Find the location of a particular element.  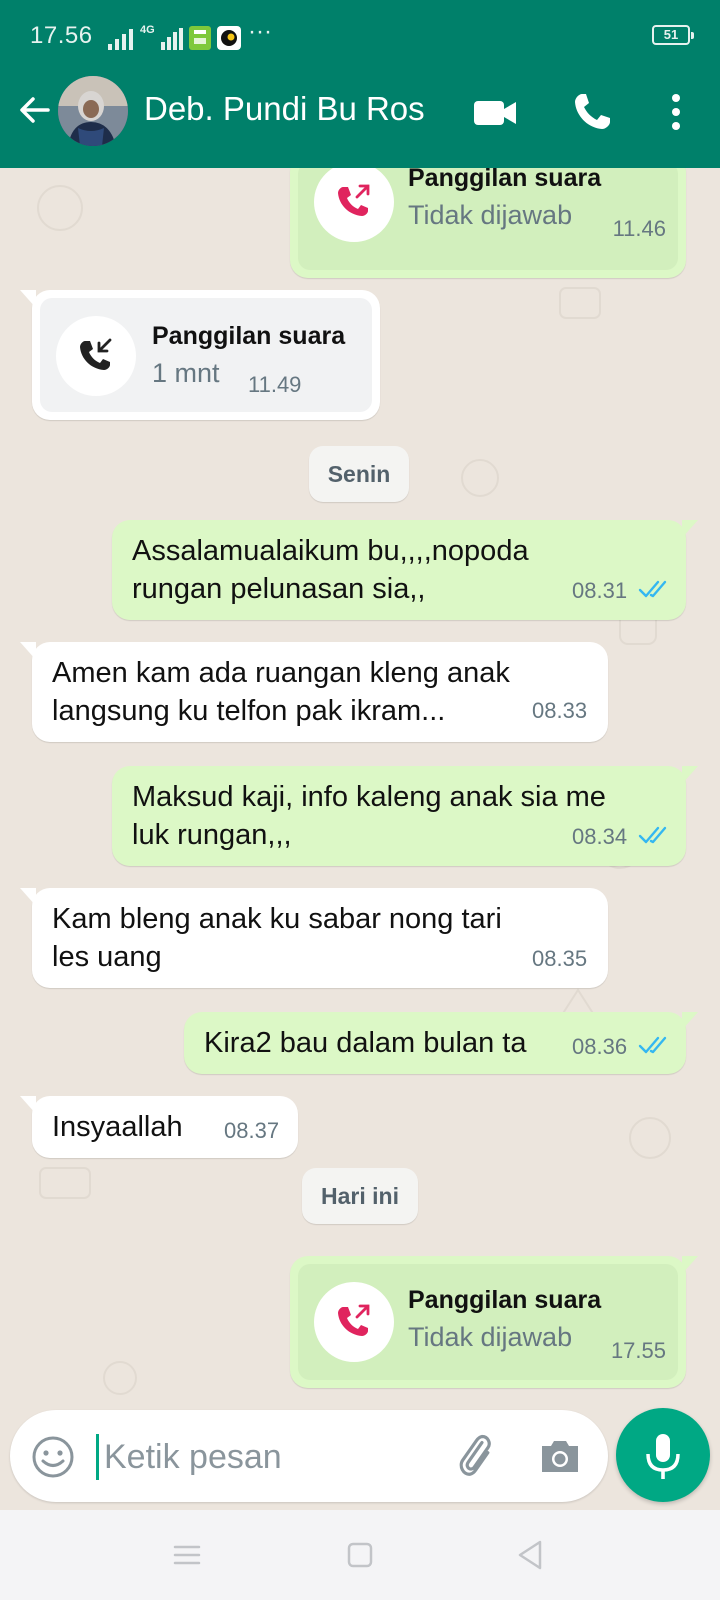

battery-icon: 51 is located at coordinates (673, 35).